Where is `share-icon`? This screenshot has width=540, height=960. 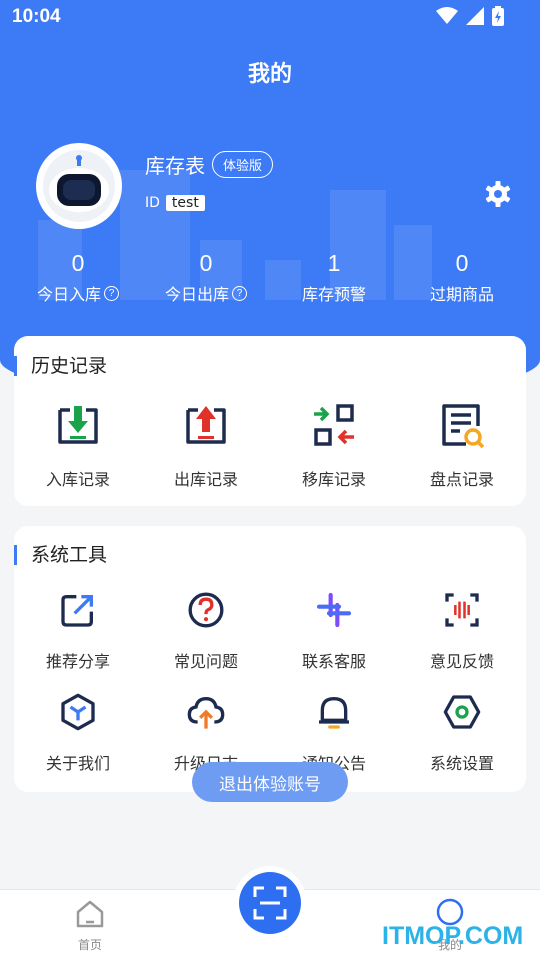 share-icon is located at coordinates (77, 611).